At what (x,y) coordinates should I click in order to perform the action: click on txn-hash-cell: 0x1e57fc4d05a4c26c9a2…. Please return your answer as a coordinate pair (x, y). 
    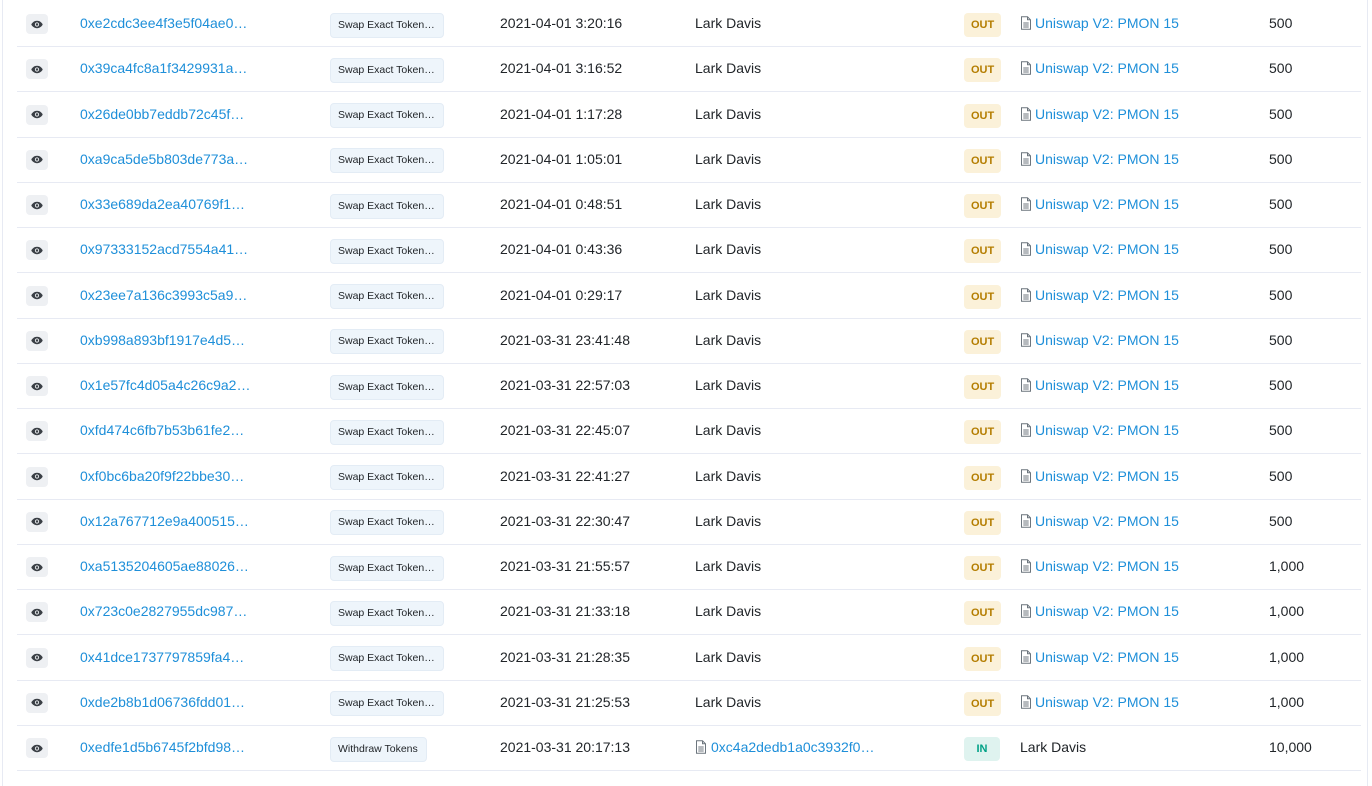
    Looking at the image, I should click on (165, 385).